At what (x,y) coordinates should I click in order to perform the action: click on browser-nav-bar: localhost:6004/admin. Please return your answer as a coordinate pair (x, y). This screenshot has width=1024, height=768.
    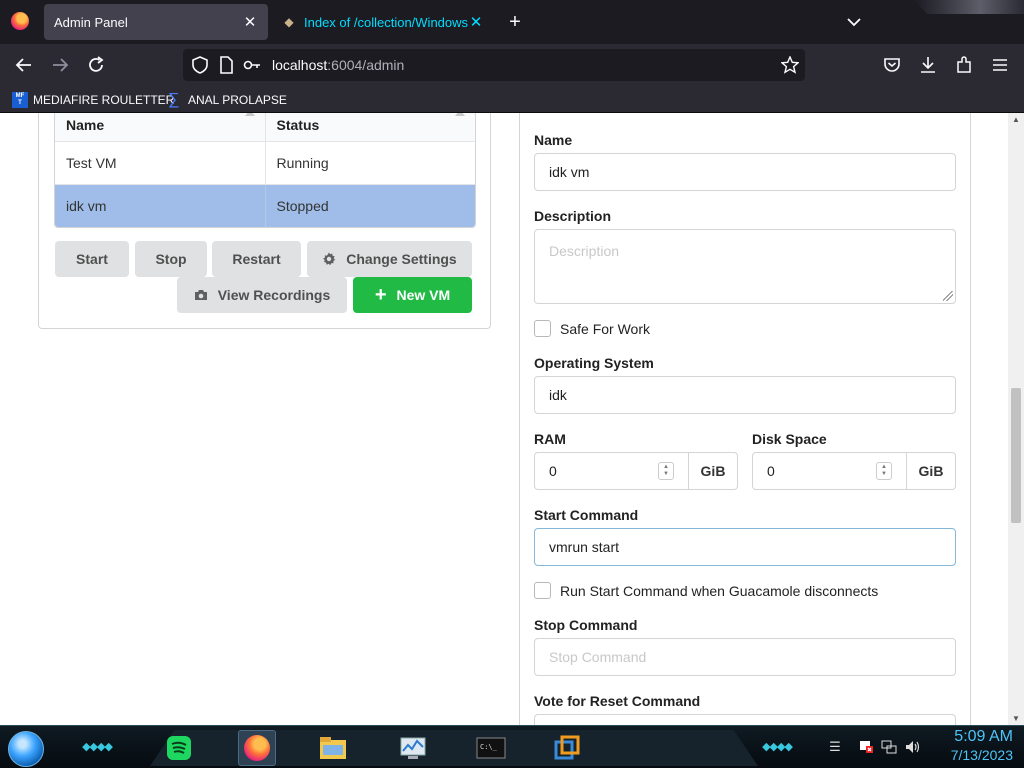
    Looking at the image, I should click on (512, 65).